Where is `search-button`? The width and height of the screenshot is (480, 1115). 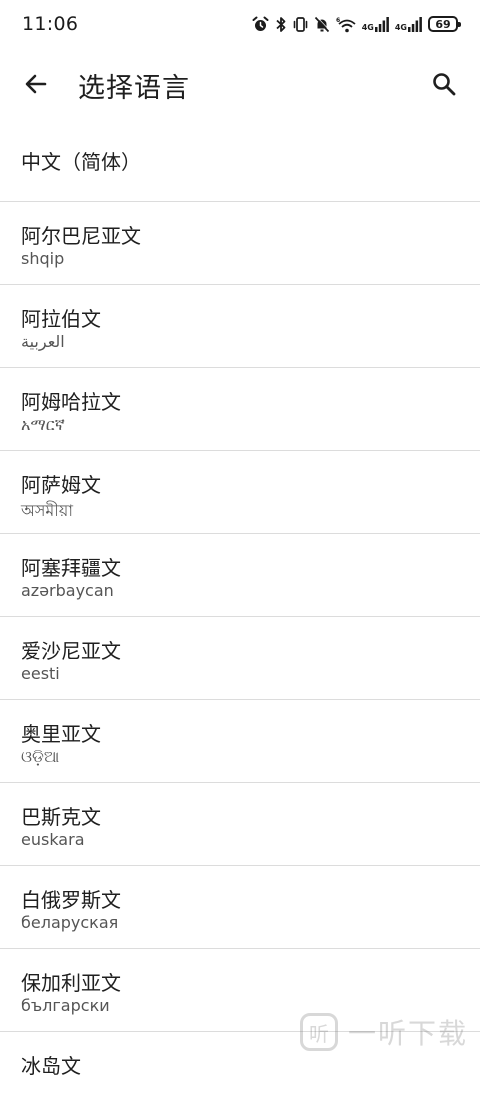 search-button is located at coordinates (444, 84).